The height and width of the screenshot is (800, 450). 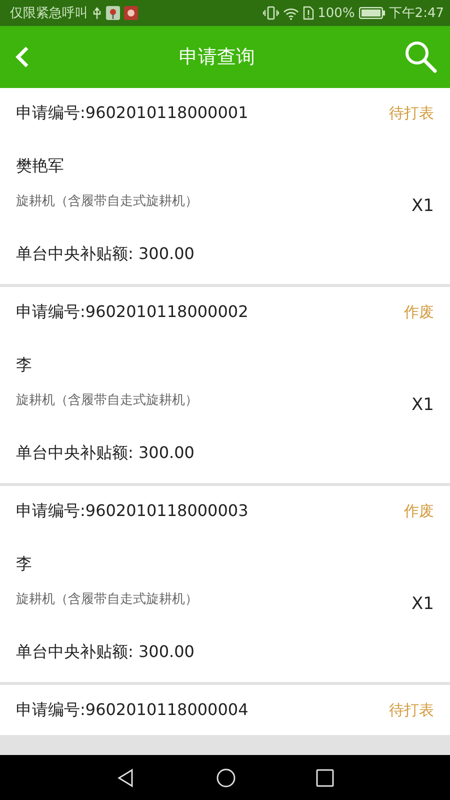 What do you see at coordinates (217, 57) in the screenshot?
I see `page-title: 申请查询` at bounding box center [217, 57].